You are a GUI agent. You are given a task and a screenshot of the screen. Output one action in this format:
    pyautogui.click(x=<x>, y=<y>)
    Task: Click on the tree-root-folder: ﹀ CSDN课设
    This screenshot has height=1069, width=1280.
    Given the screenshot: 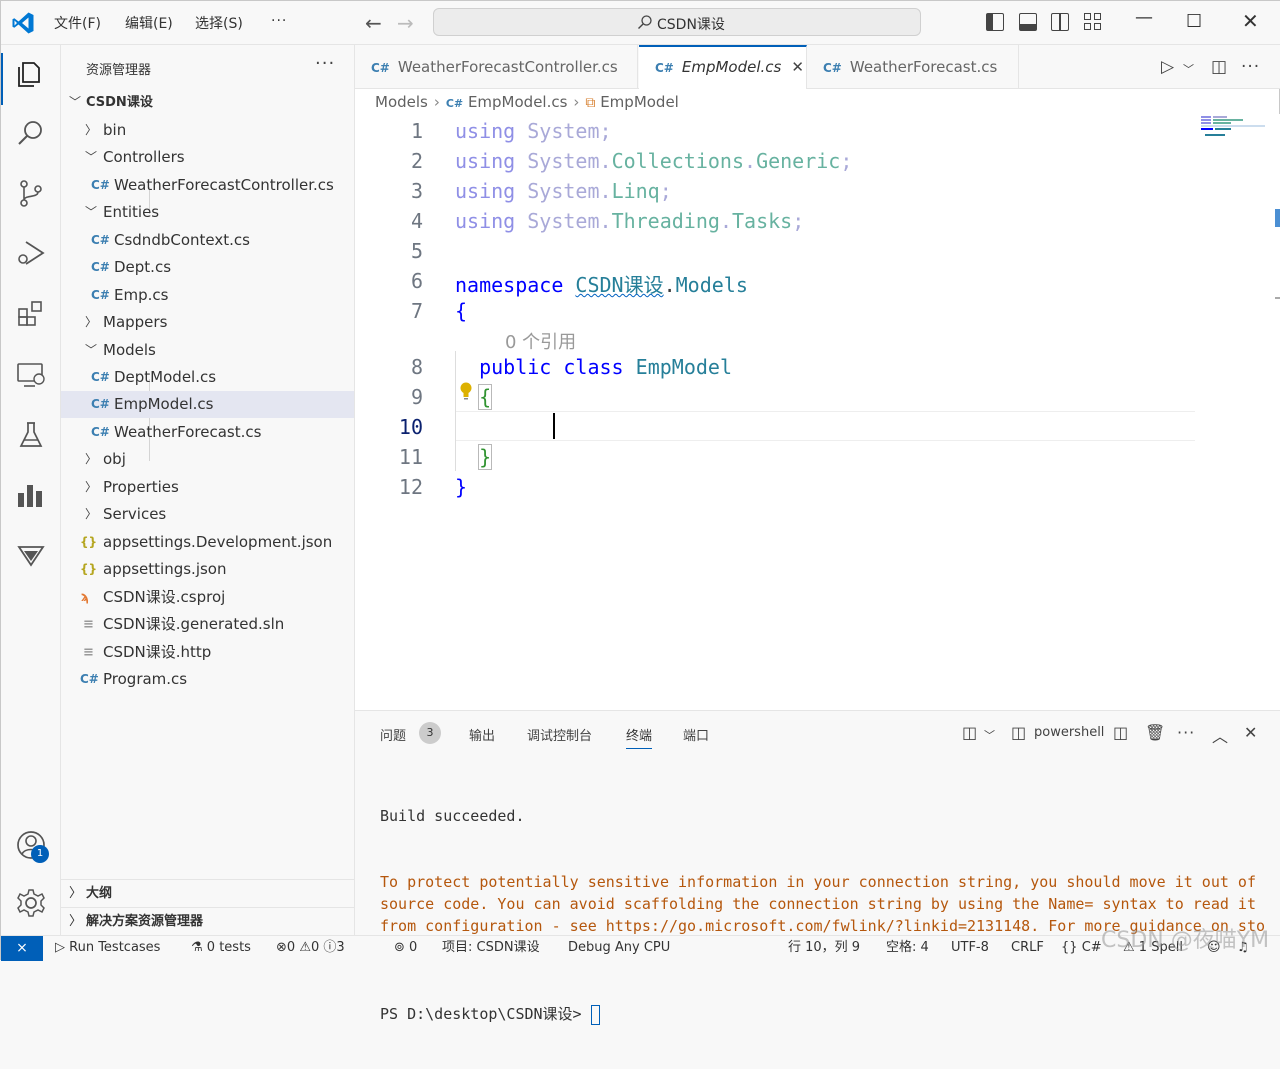 What is the action you would take?
    pyautogui.click(x=207, y=102)
    